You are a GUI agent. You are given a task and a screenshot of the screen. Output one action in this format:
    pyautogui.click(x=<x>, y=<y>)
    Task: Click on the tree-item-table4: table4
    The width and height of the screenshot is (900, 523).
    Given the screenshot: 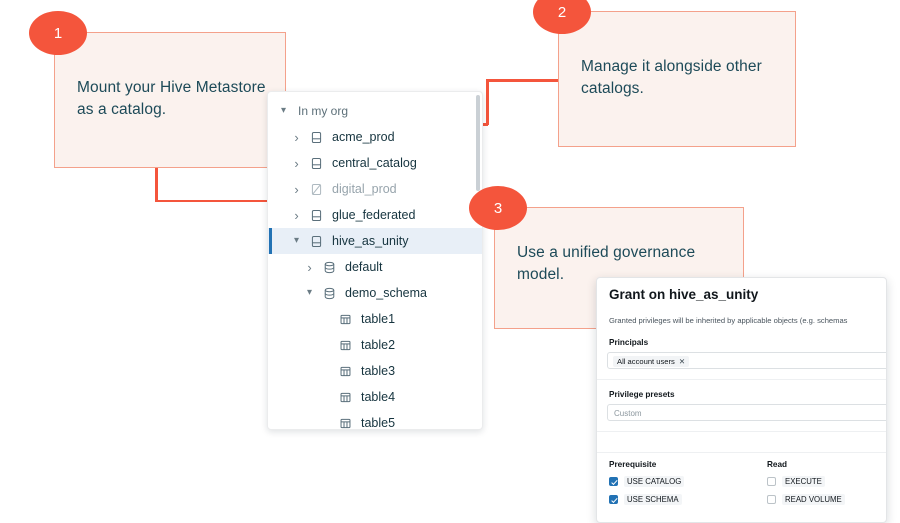 What is the action you would take?
    pyautogui.click(x=375, y=397)
    